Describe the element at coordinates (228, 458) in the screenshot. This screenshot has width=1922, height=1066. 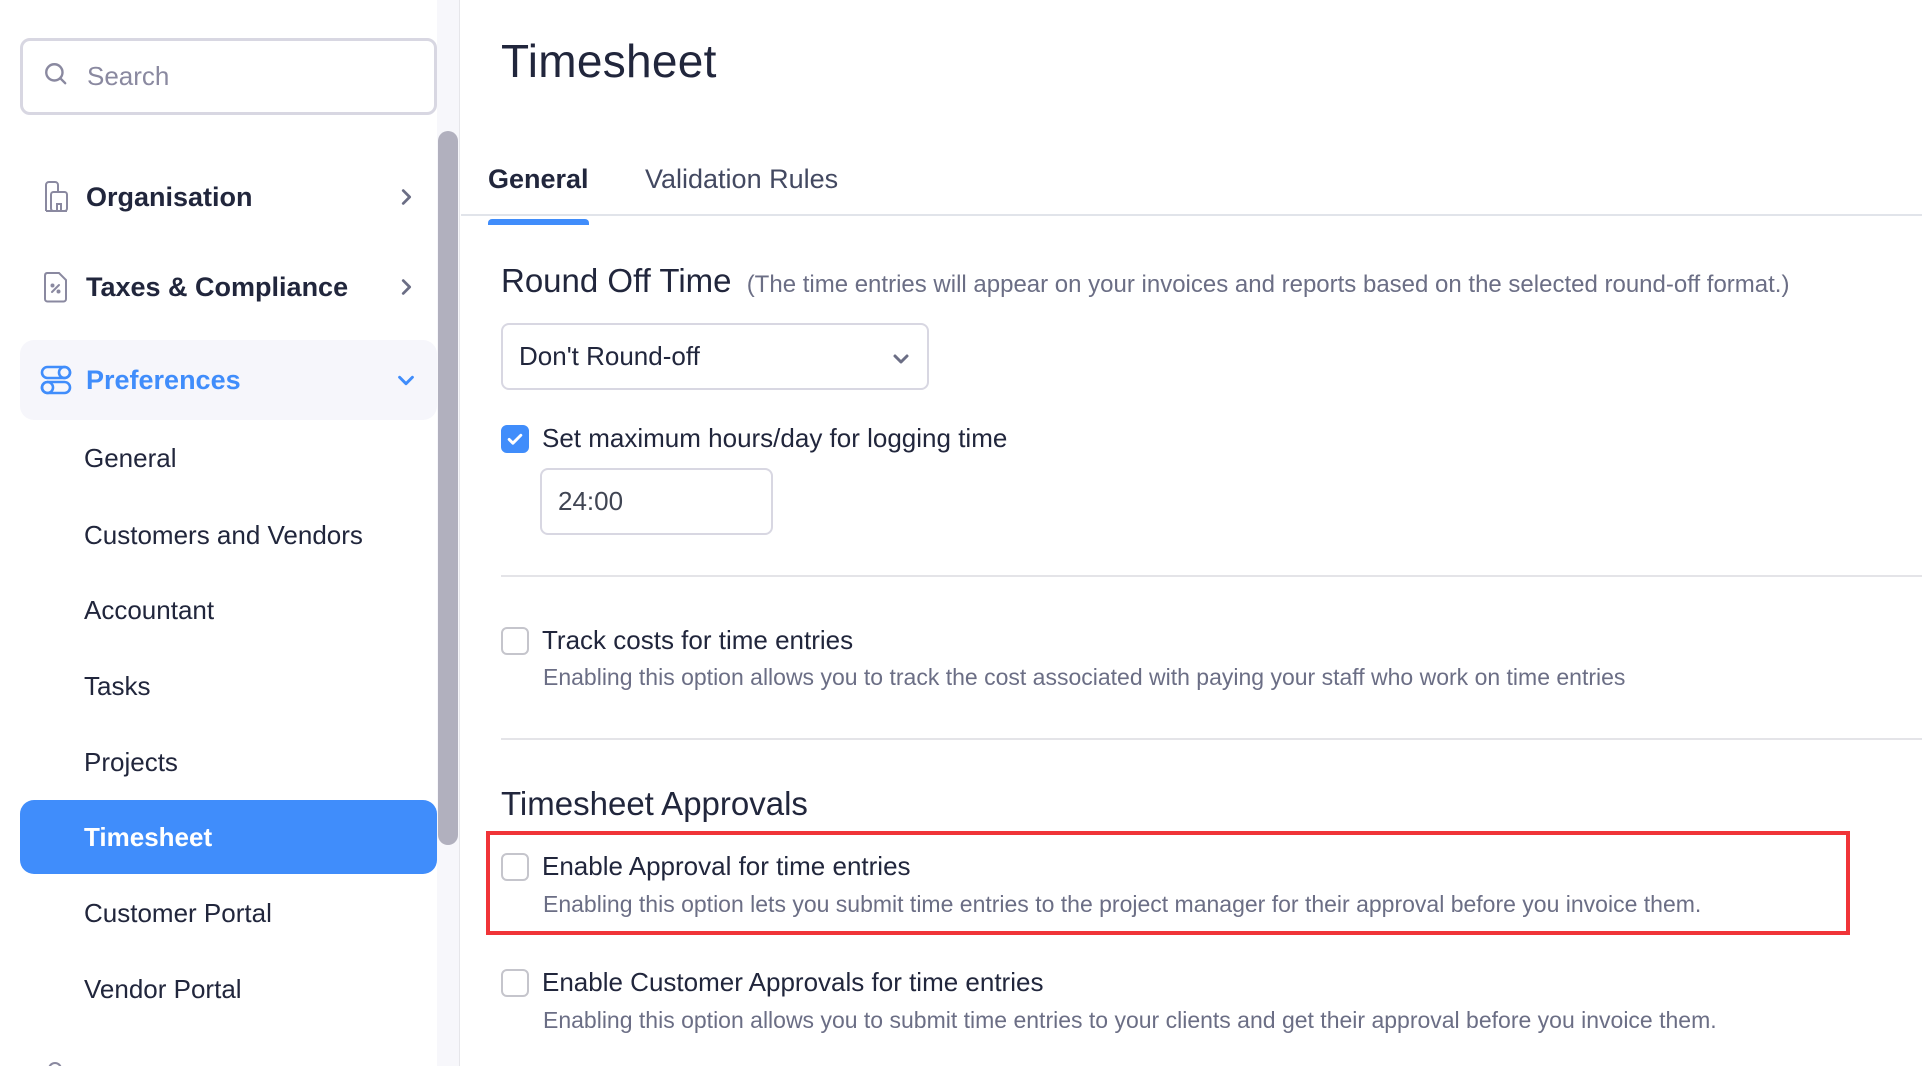
I see `sidebar-subitem-general: General` at that location.